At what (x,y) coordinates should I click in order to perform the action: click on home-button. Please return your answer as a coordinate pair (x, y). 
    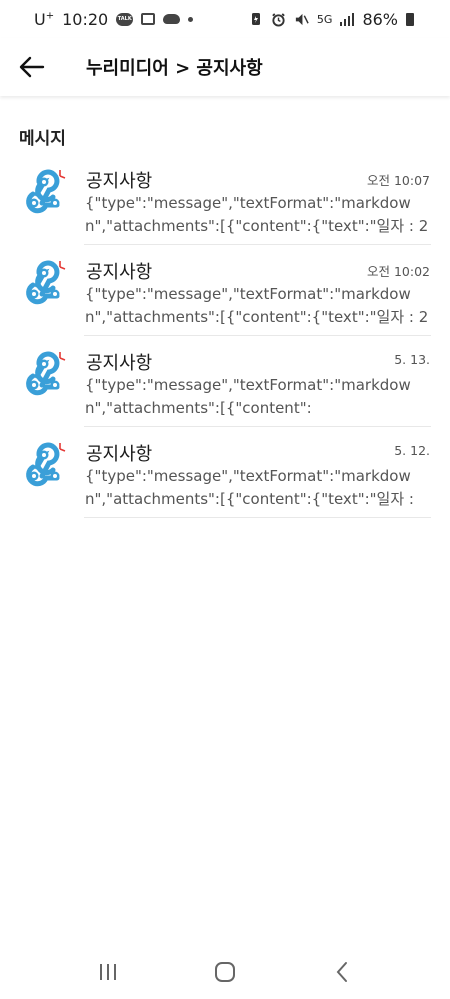
    Looking at the image, I should click on (225, 972).